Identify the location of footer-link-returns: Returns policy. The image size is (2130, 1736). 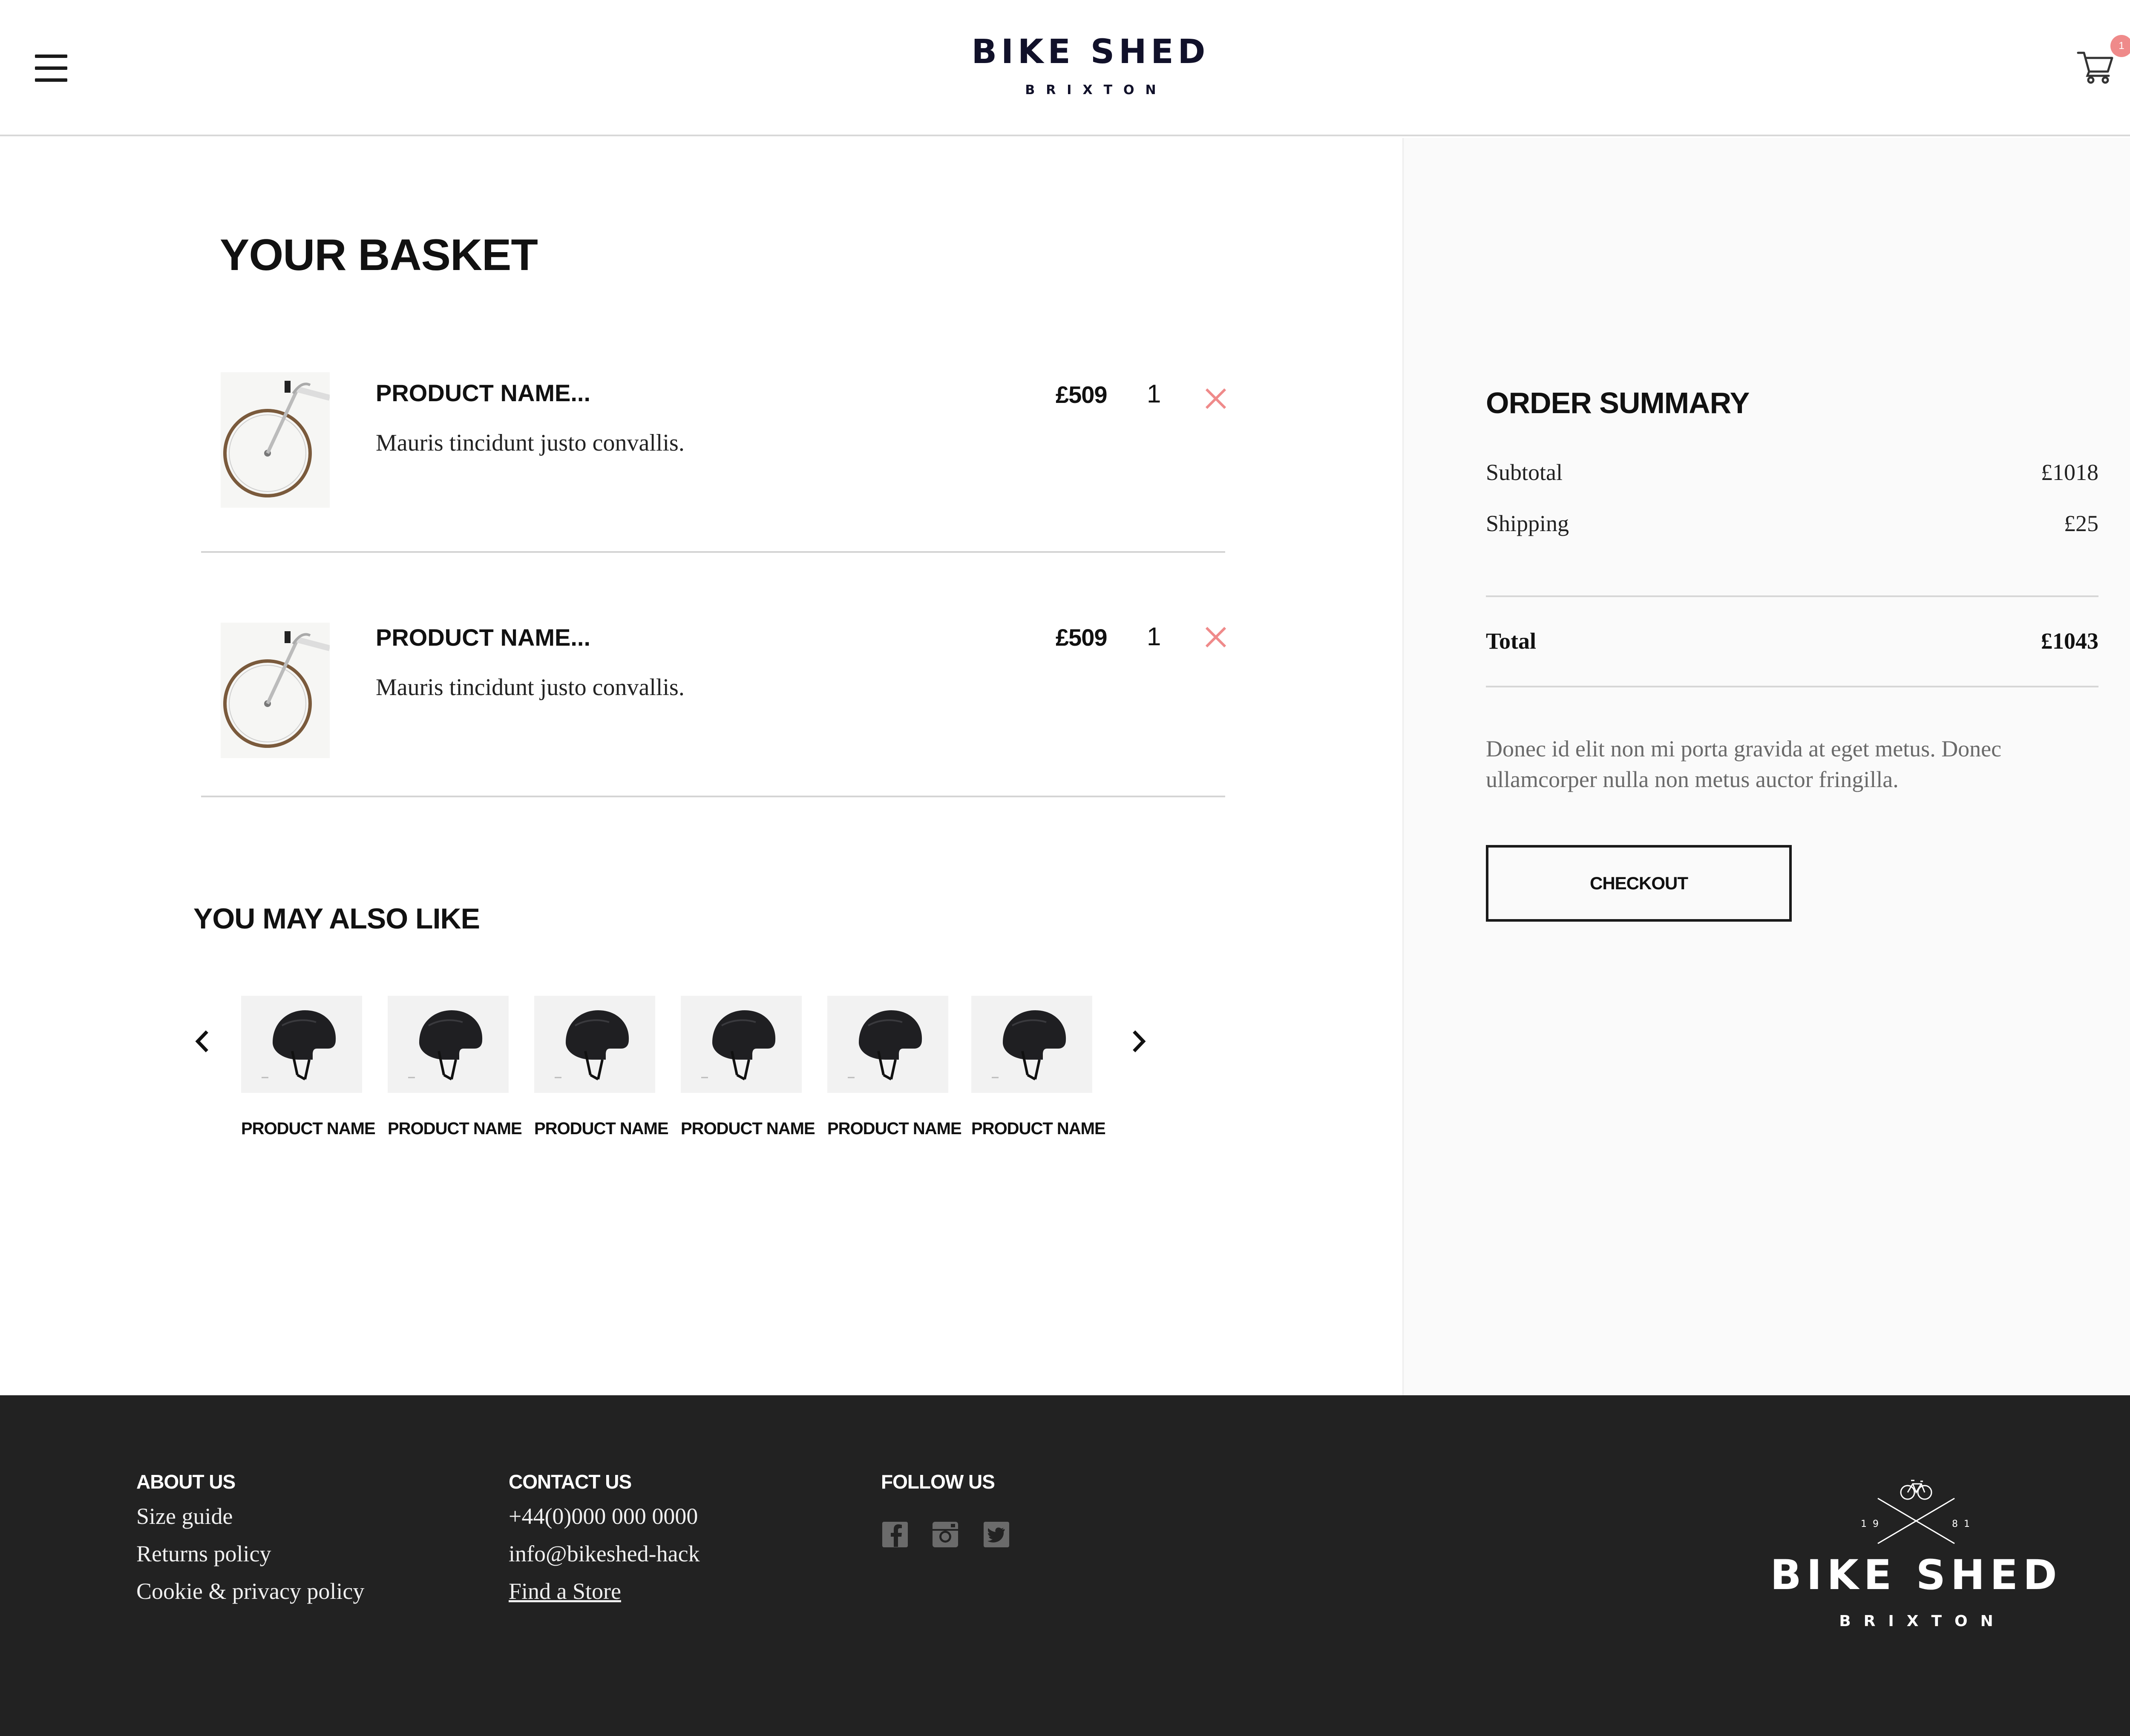
(250, 1553).